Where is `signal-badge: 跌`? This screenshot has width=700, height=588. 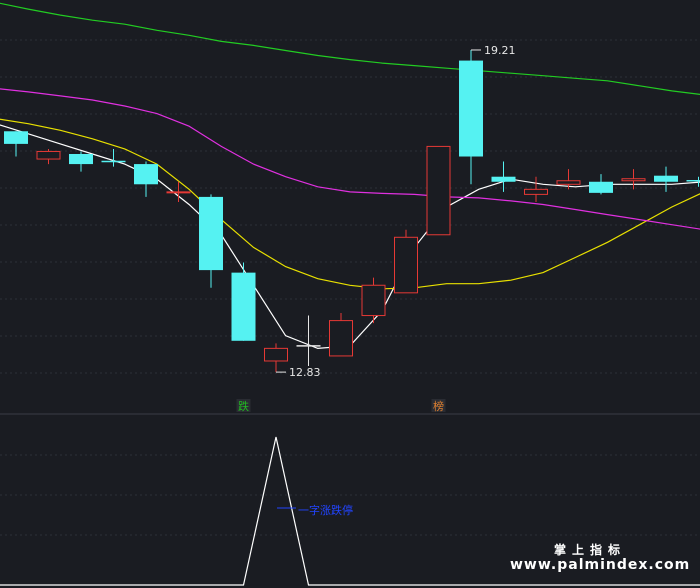
signal-badge: 跌 is located at coordinates (243, 406).